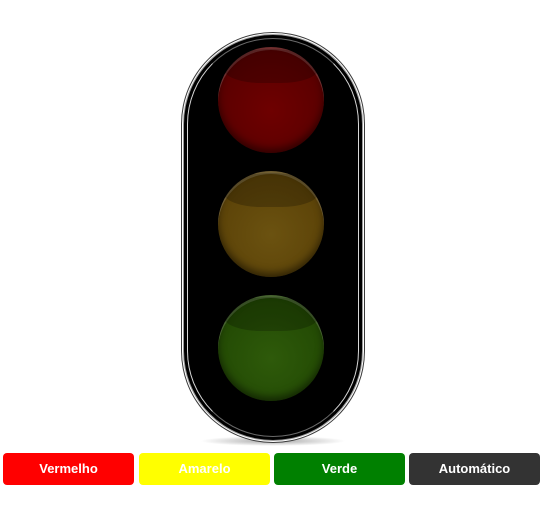  Describe the element at coordinates (272, 469) in the screenshot. I see `control-buttons: Vermelho Amarelo Verde Automático` at that location.